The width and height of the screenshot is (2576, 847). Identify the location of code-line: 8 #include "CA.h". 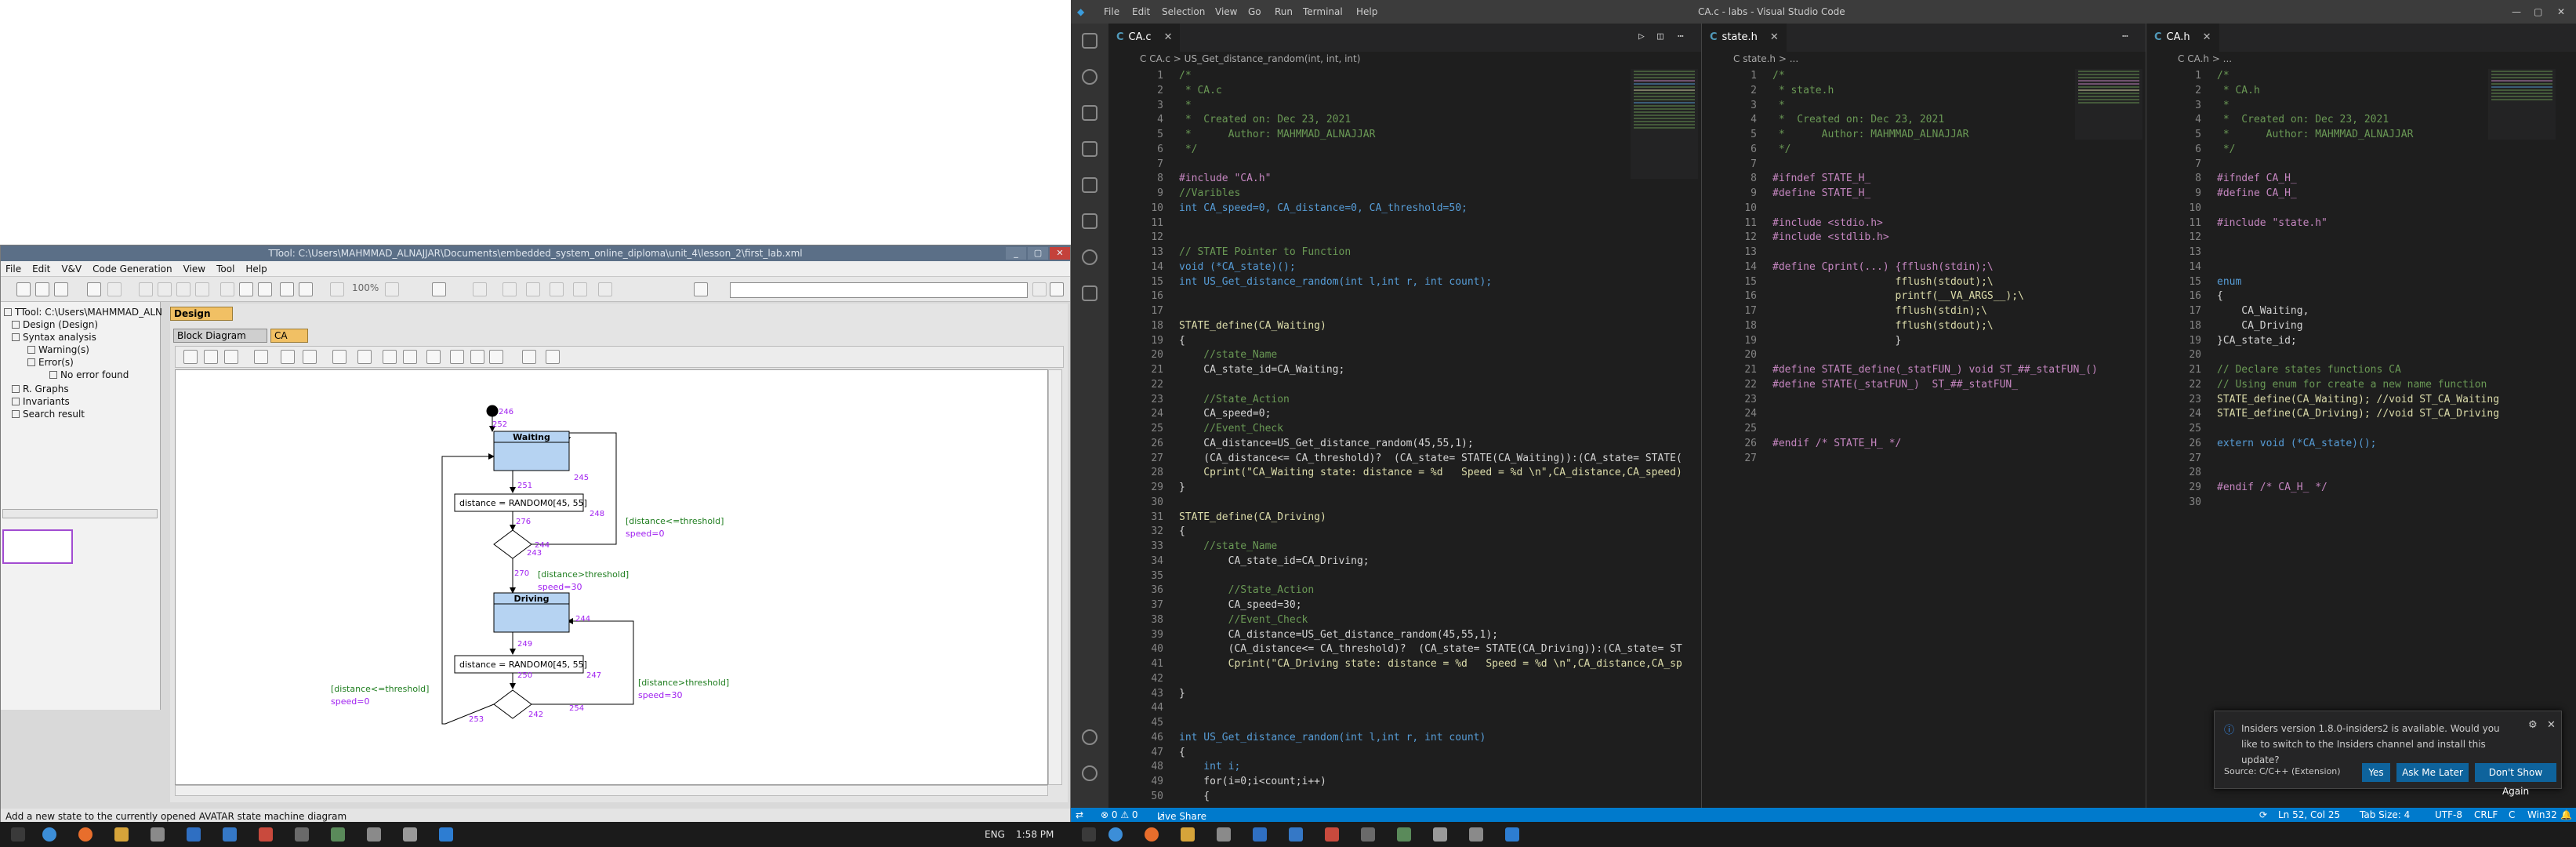
(1395, 179).